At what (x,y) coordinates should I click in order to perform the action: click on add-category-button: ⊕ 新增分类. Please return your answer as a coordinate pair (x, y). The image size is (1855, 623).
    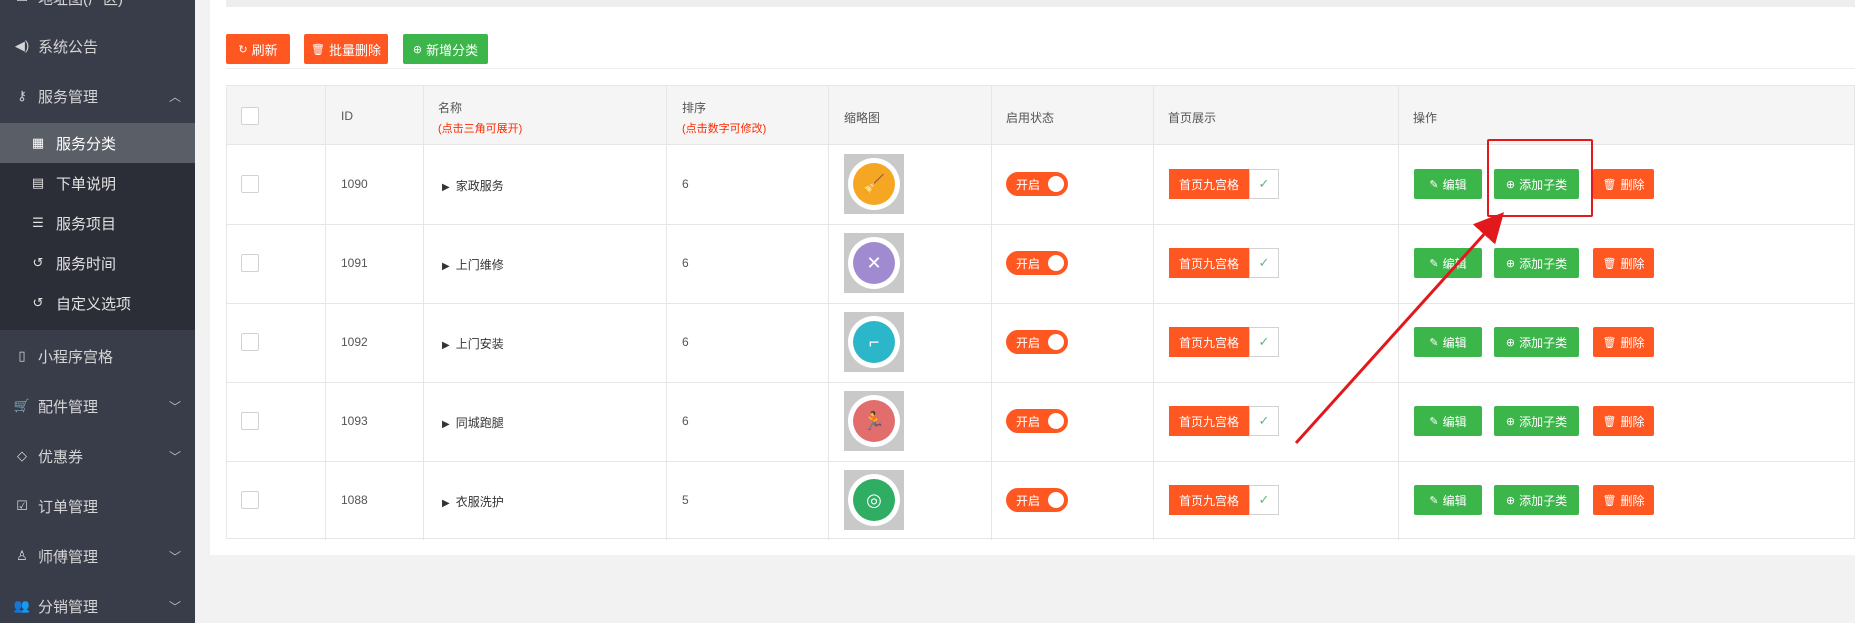
    Looking at the image, I should click on (445, 49).